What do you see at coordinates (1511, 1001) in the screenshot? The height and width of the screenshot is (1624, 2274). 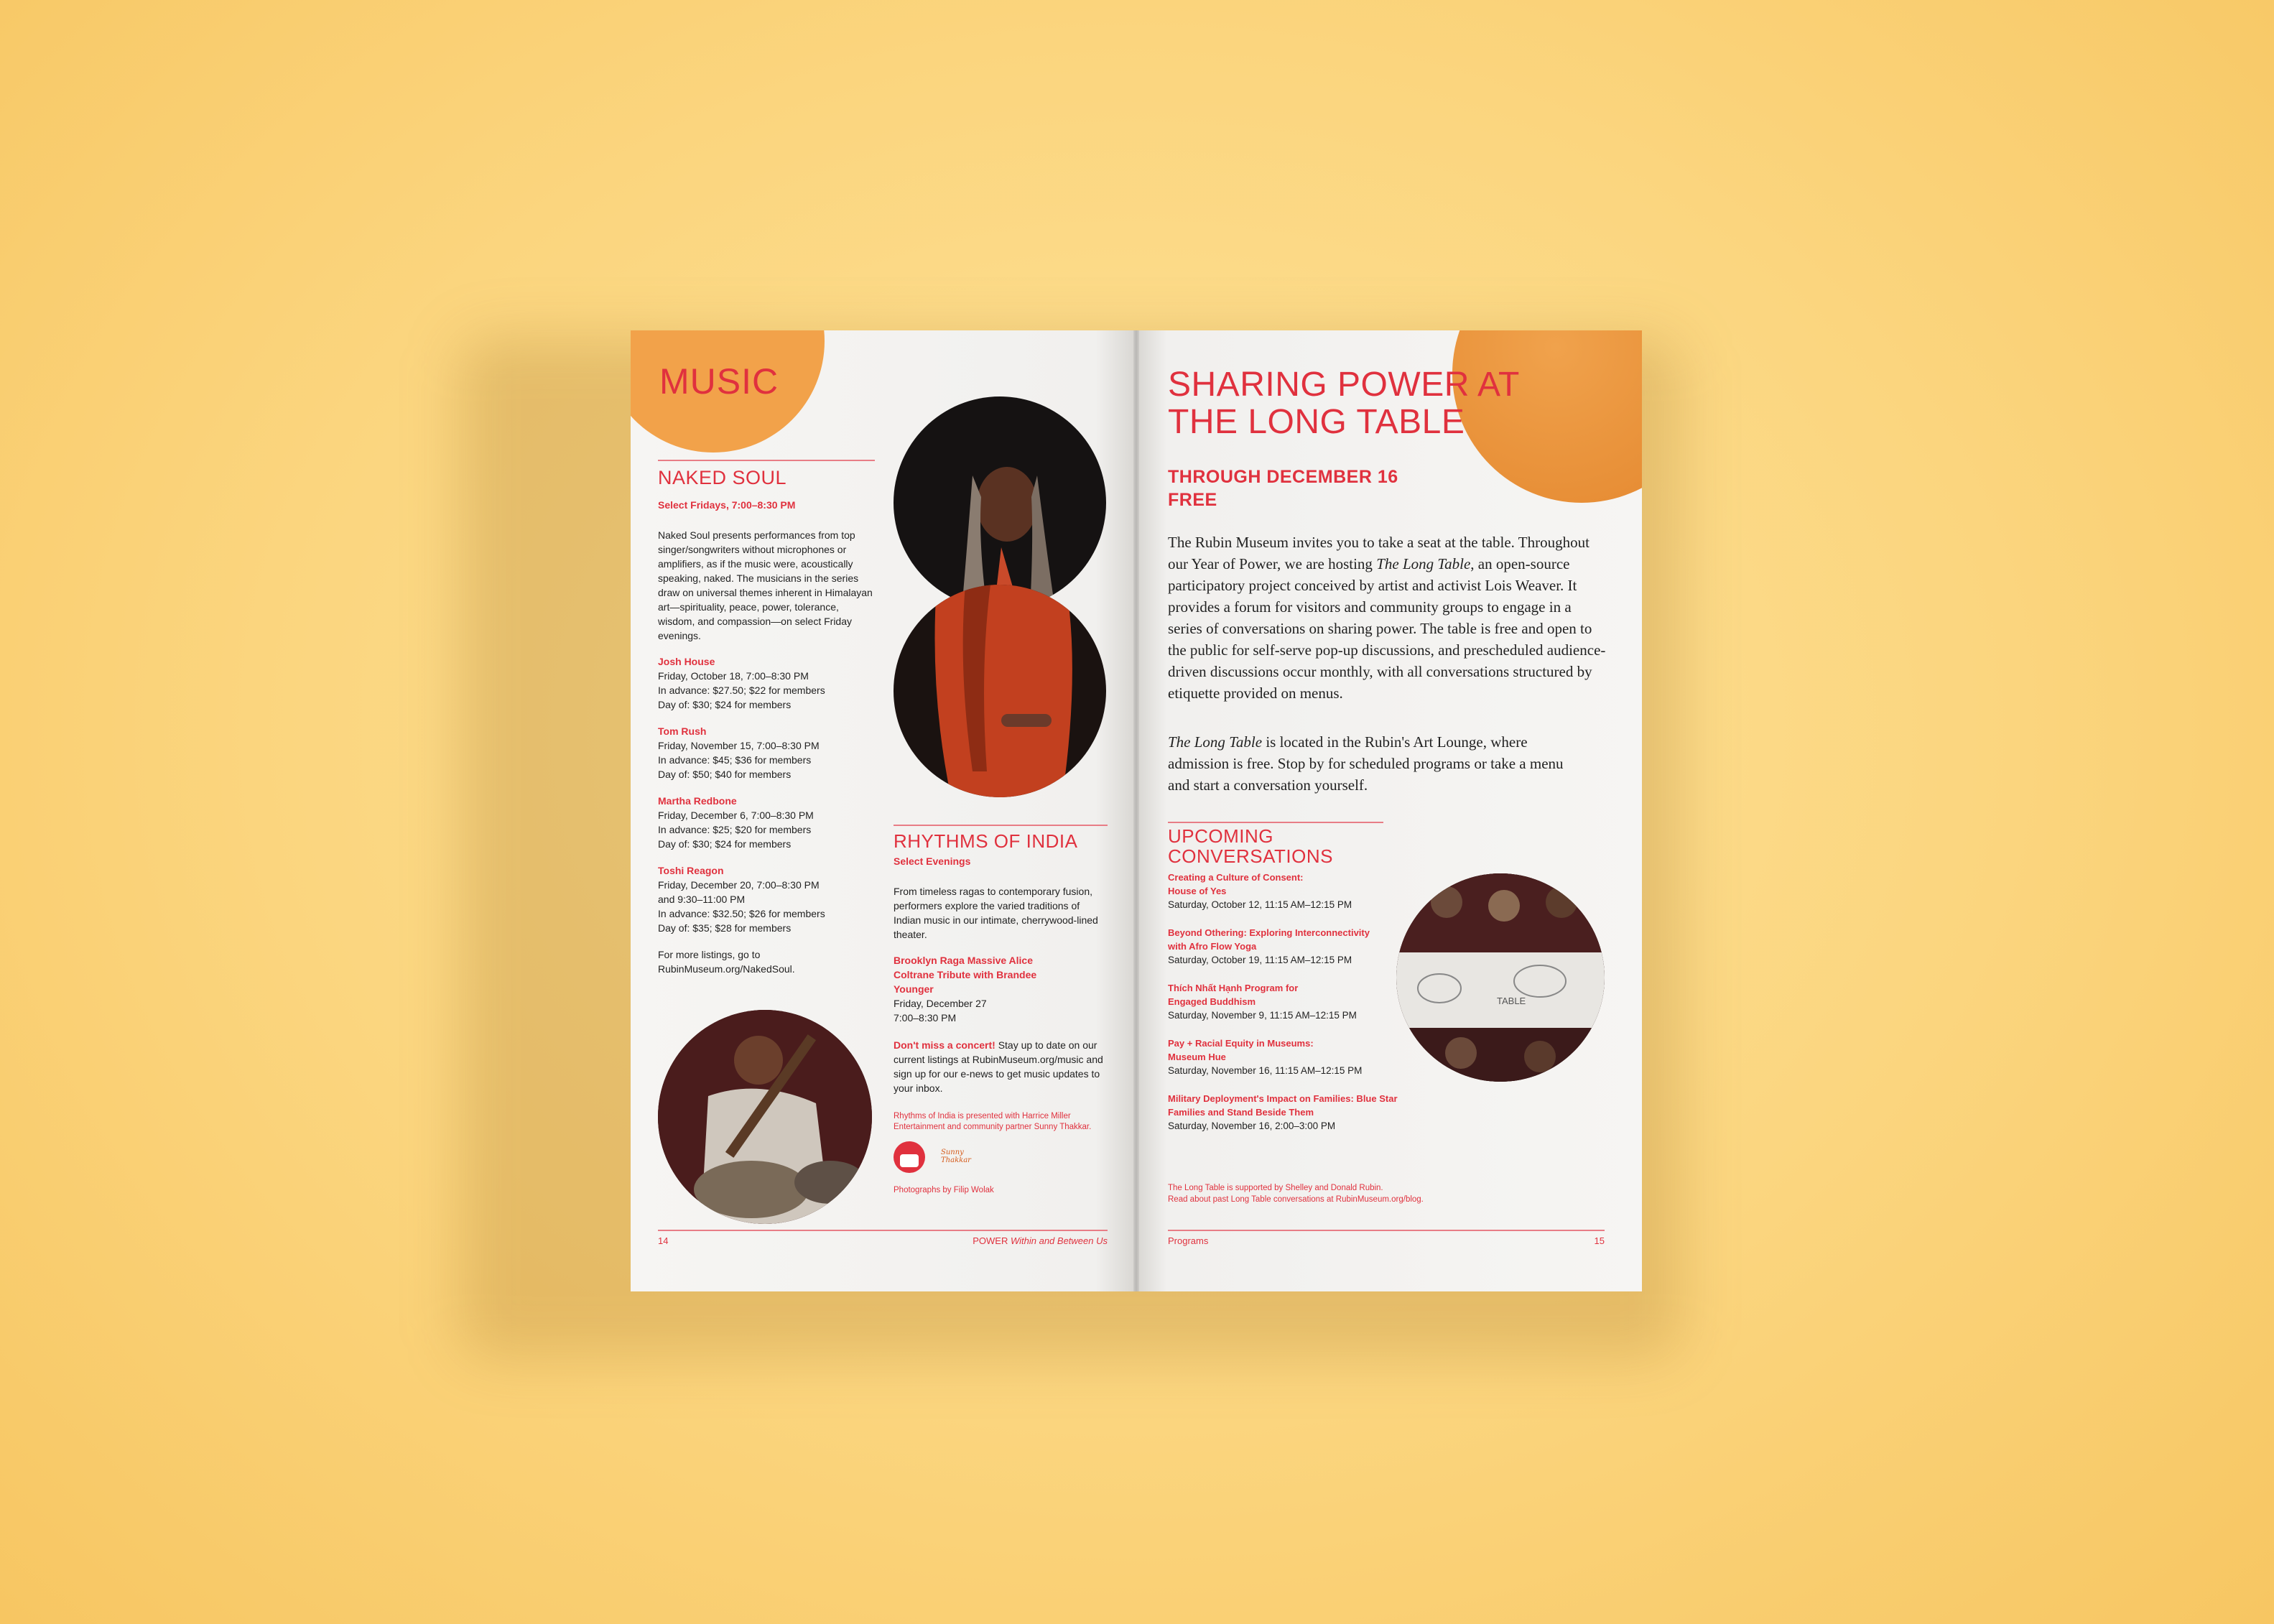 I see `table-label: TABLE` at bounding box center [1511, 1001].